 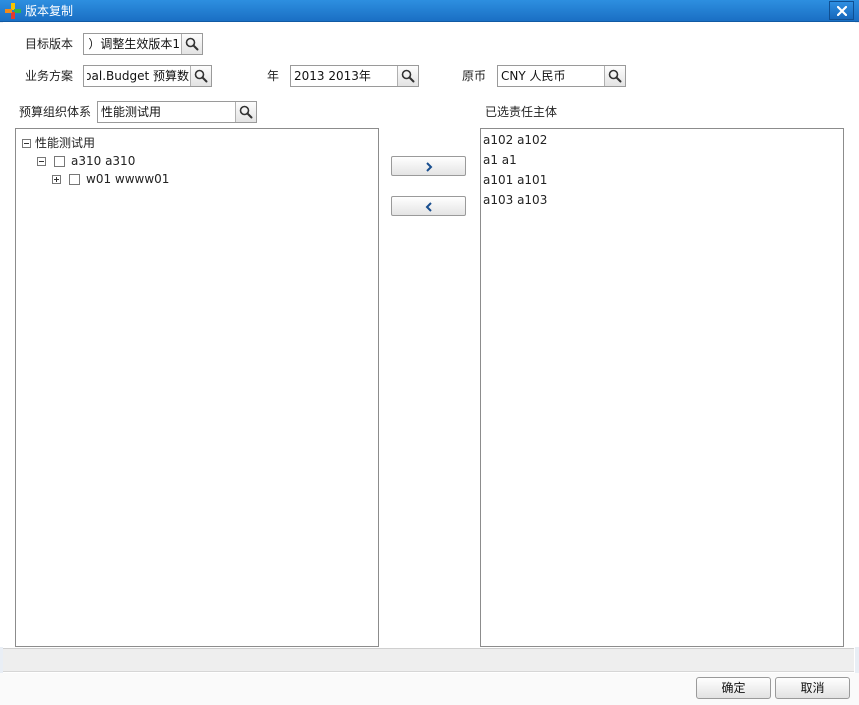 I want to click on window-title: 版本复制, so click(x=49, y=11).